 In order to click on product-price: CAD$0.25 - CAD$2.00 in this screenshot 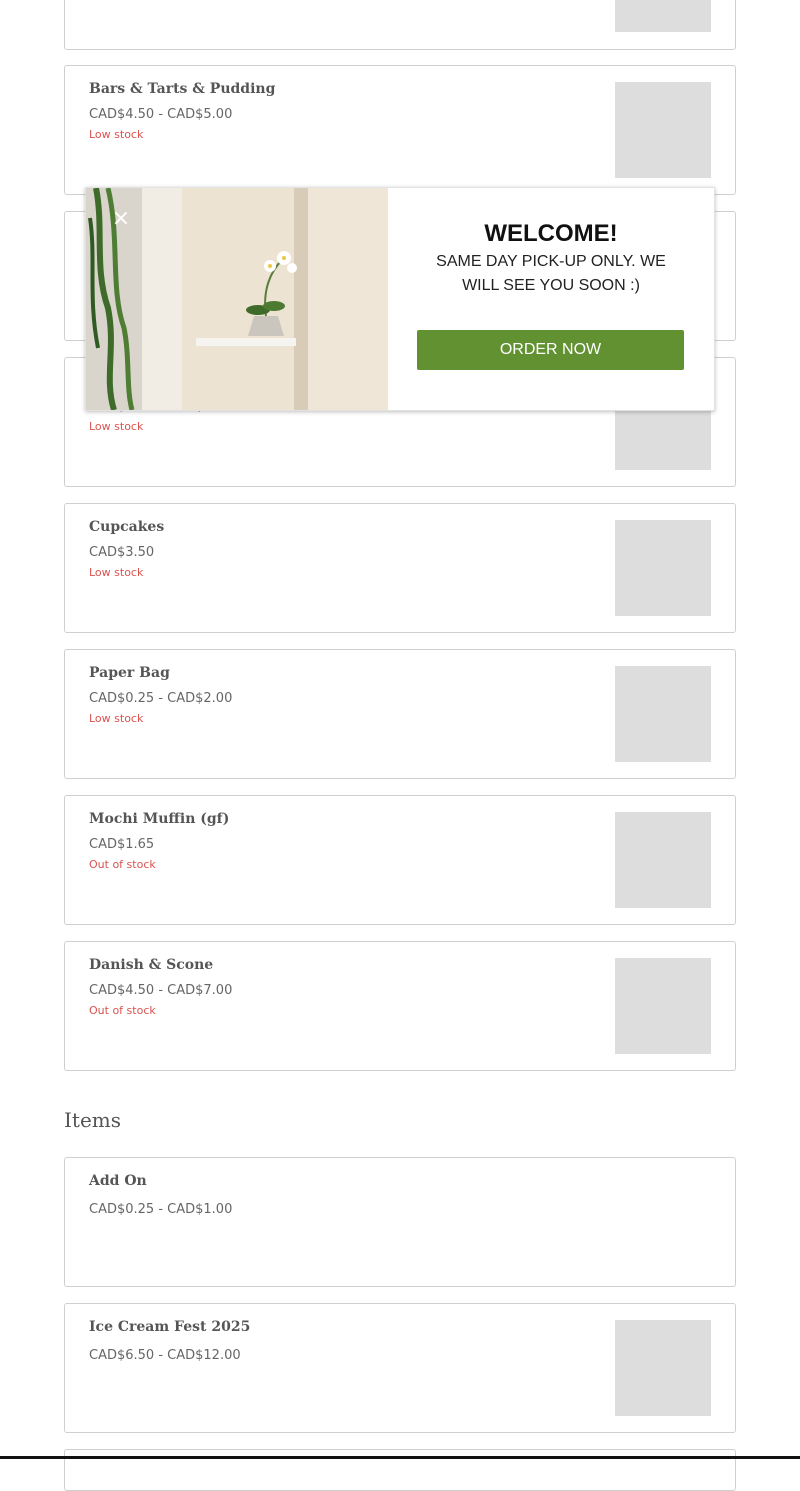, I will do `click(161, 698)`.